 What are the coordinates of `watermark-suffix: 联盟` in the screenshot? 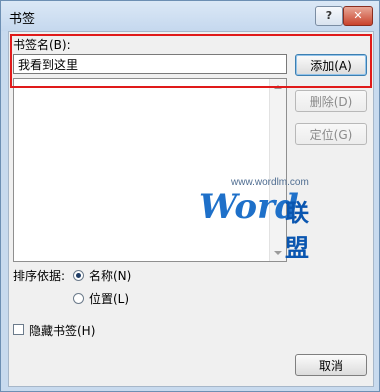 It's located at (297, 230).